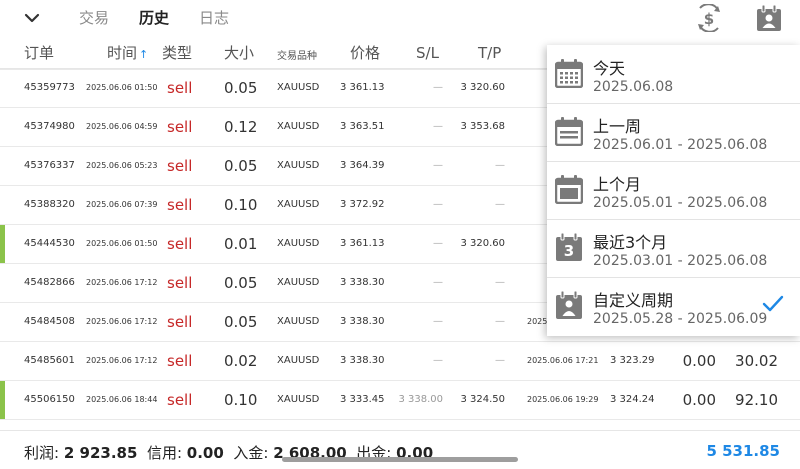 The width and height of the screenshot is (800, 469). Describe the element at coordinates (154, 18) in the screenshot. I see `tab-history: 历史` at that location.